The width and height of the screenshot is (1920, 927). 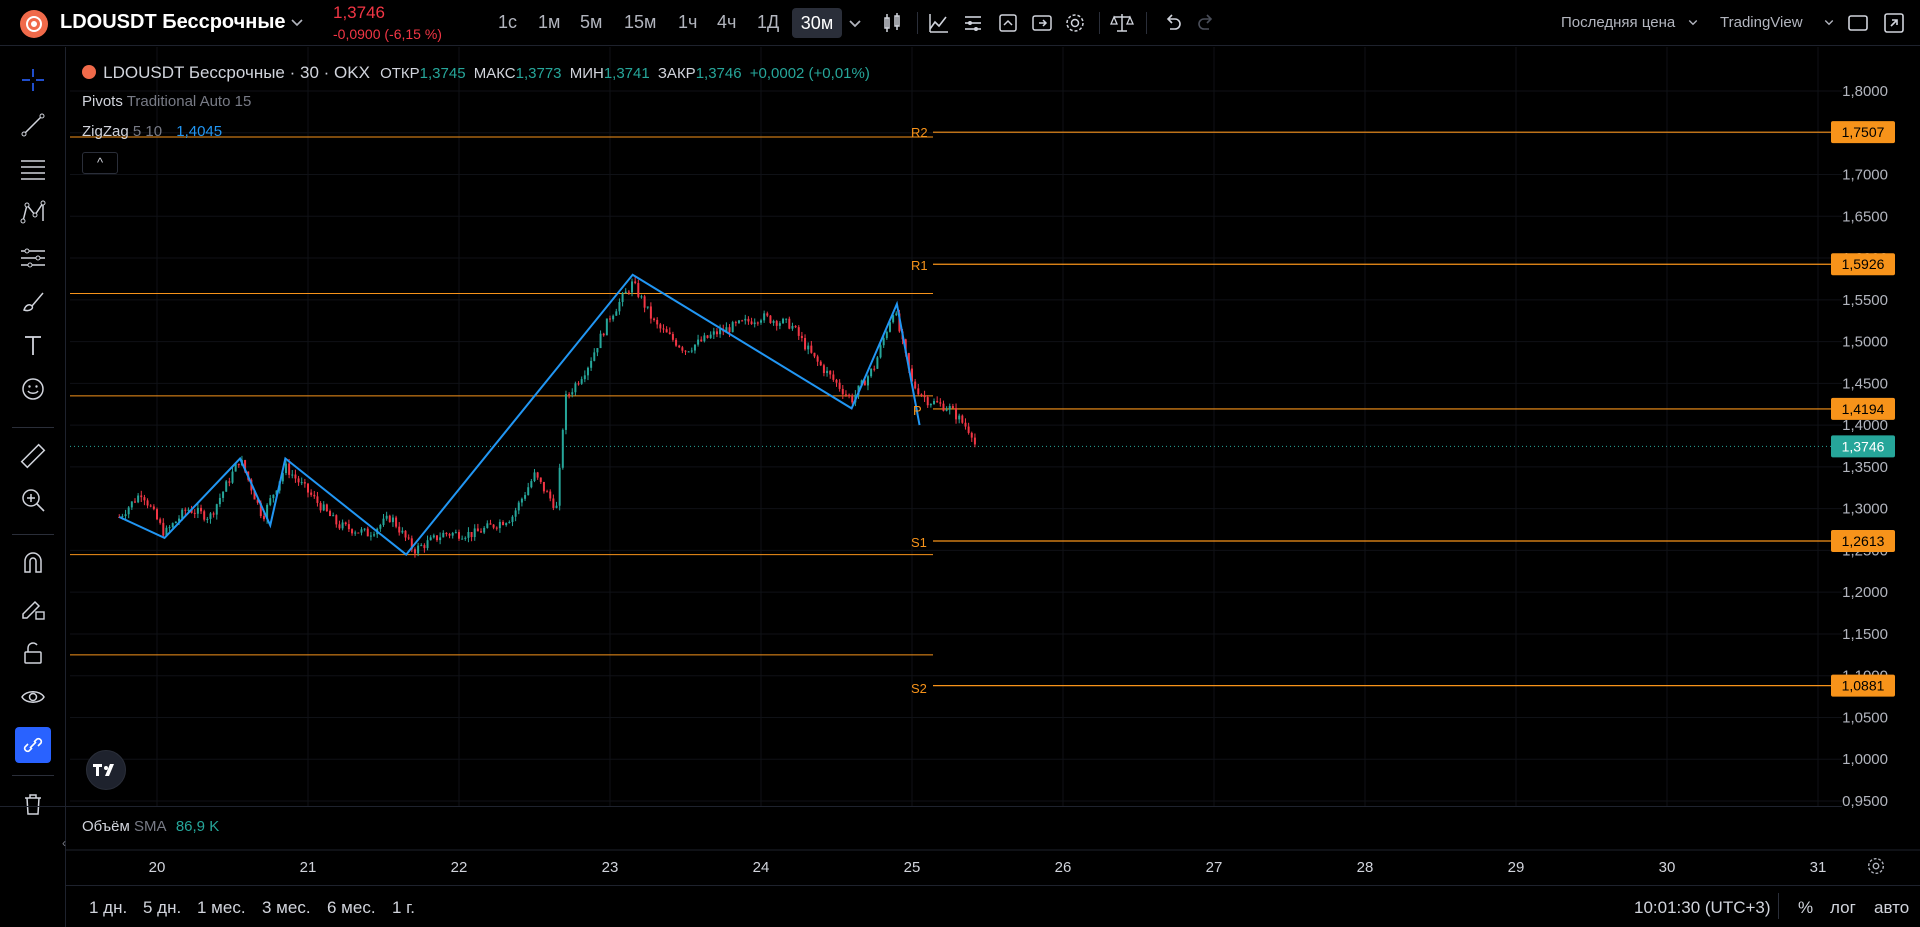 I want to click on time-tick-label: 27, so click(x=1214, y=867).